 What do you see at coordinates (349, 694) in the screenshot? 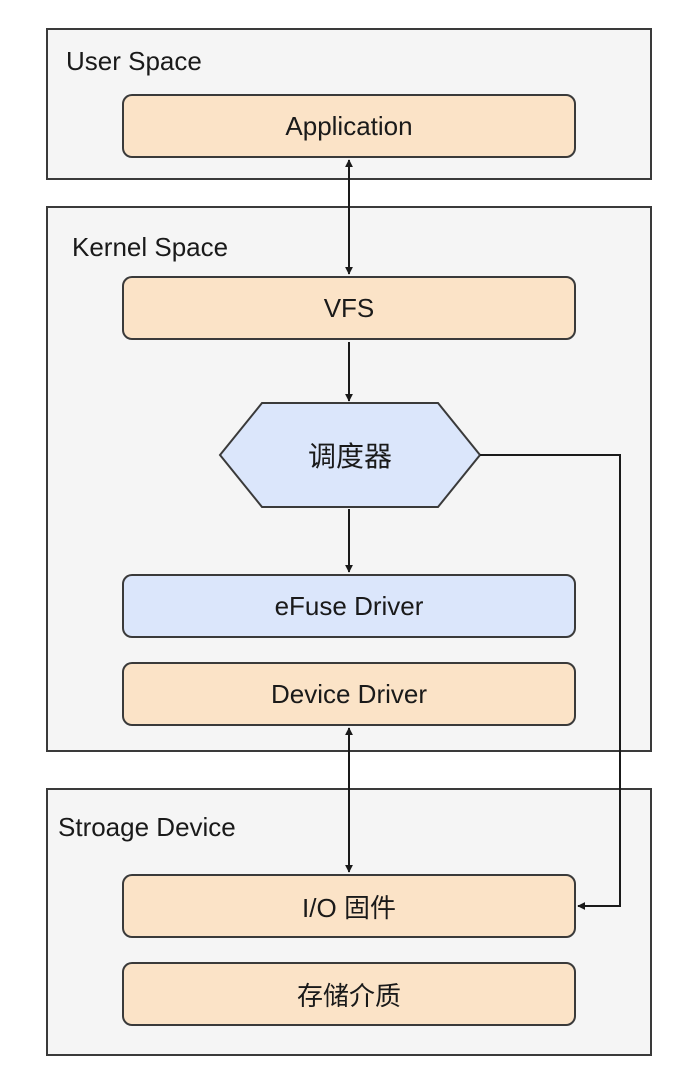
I see `device-driver-node: Device Driver` at bounding box center [349, 694].